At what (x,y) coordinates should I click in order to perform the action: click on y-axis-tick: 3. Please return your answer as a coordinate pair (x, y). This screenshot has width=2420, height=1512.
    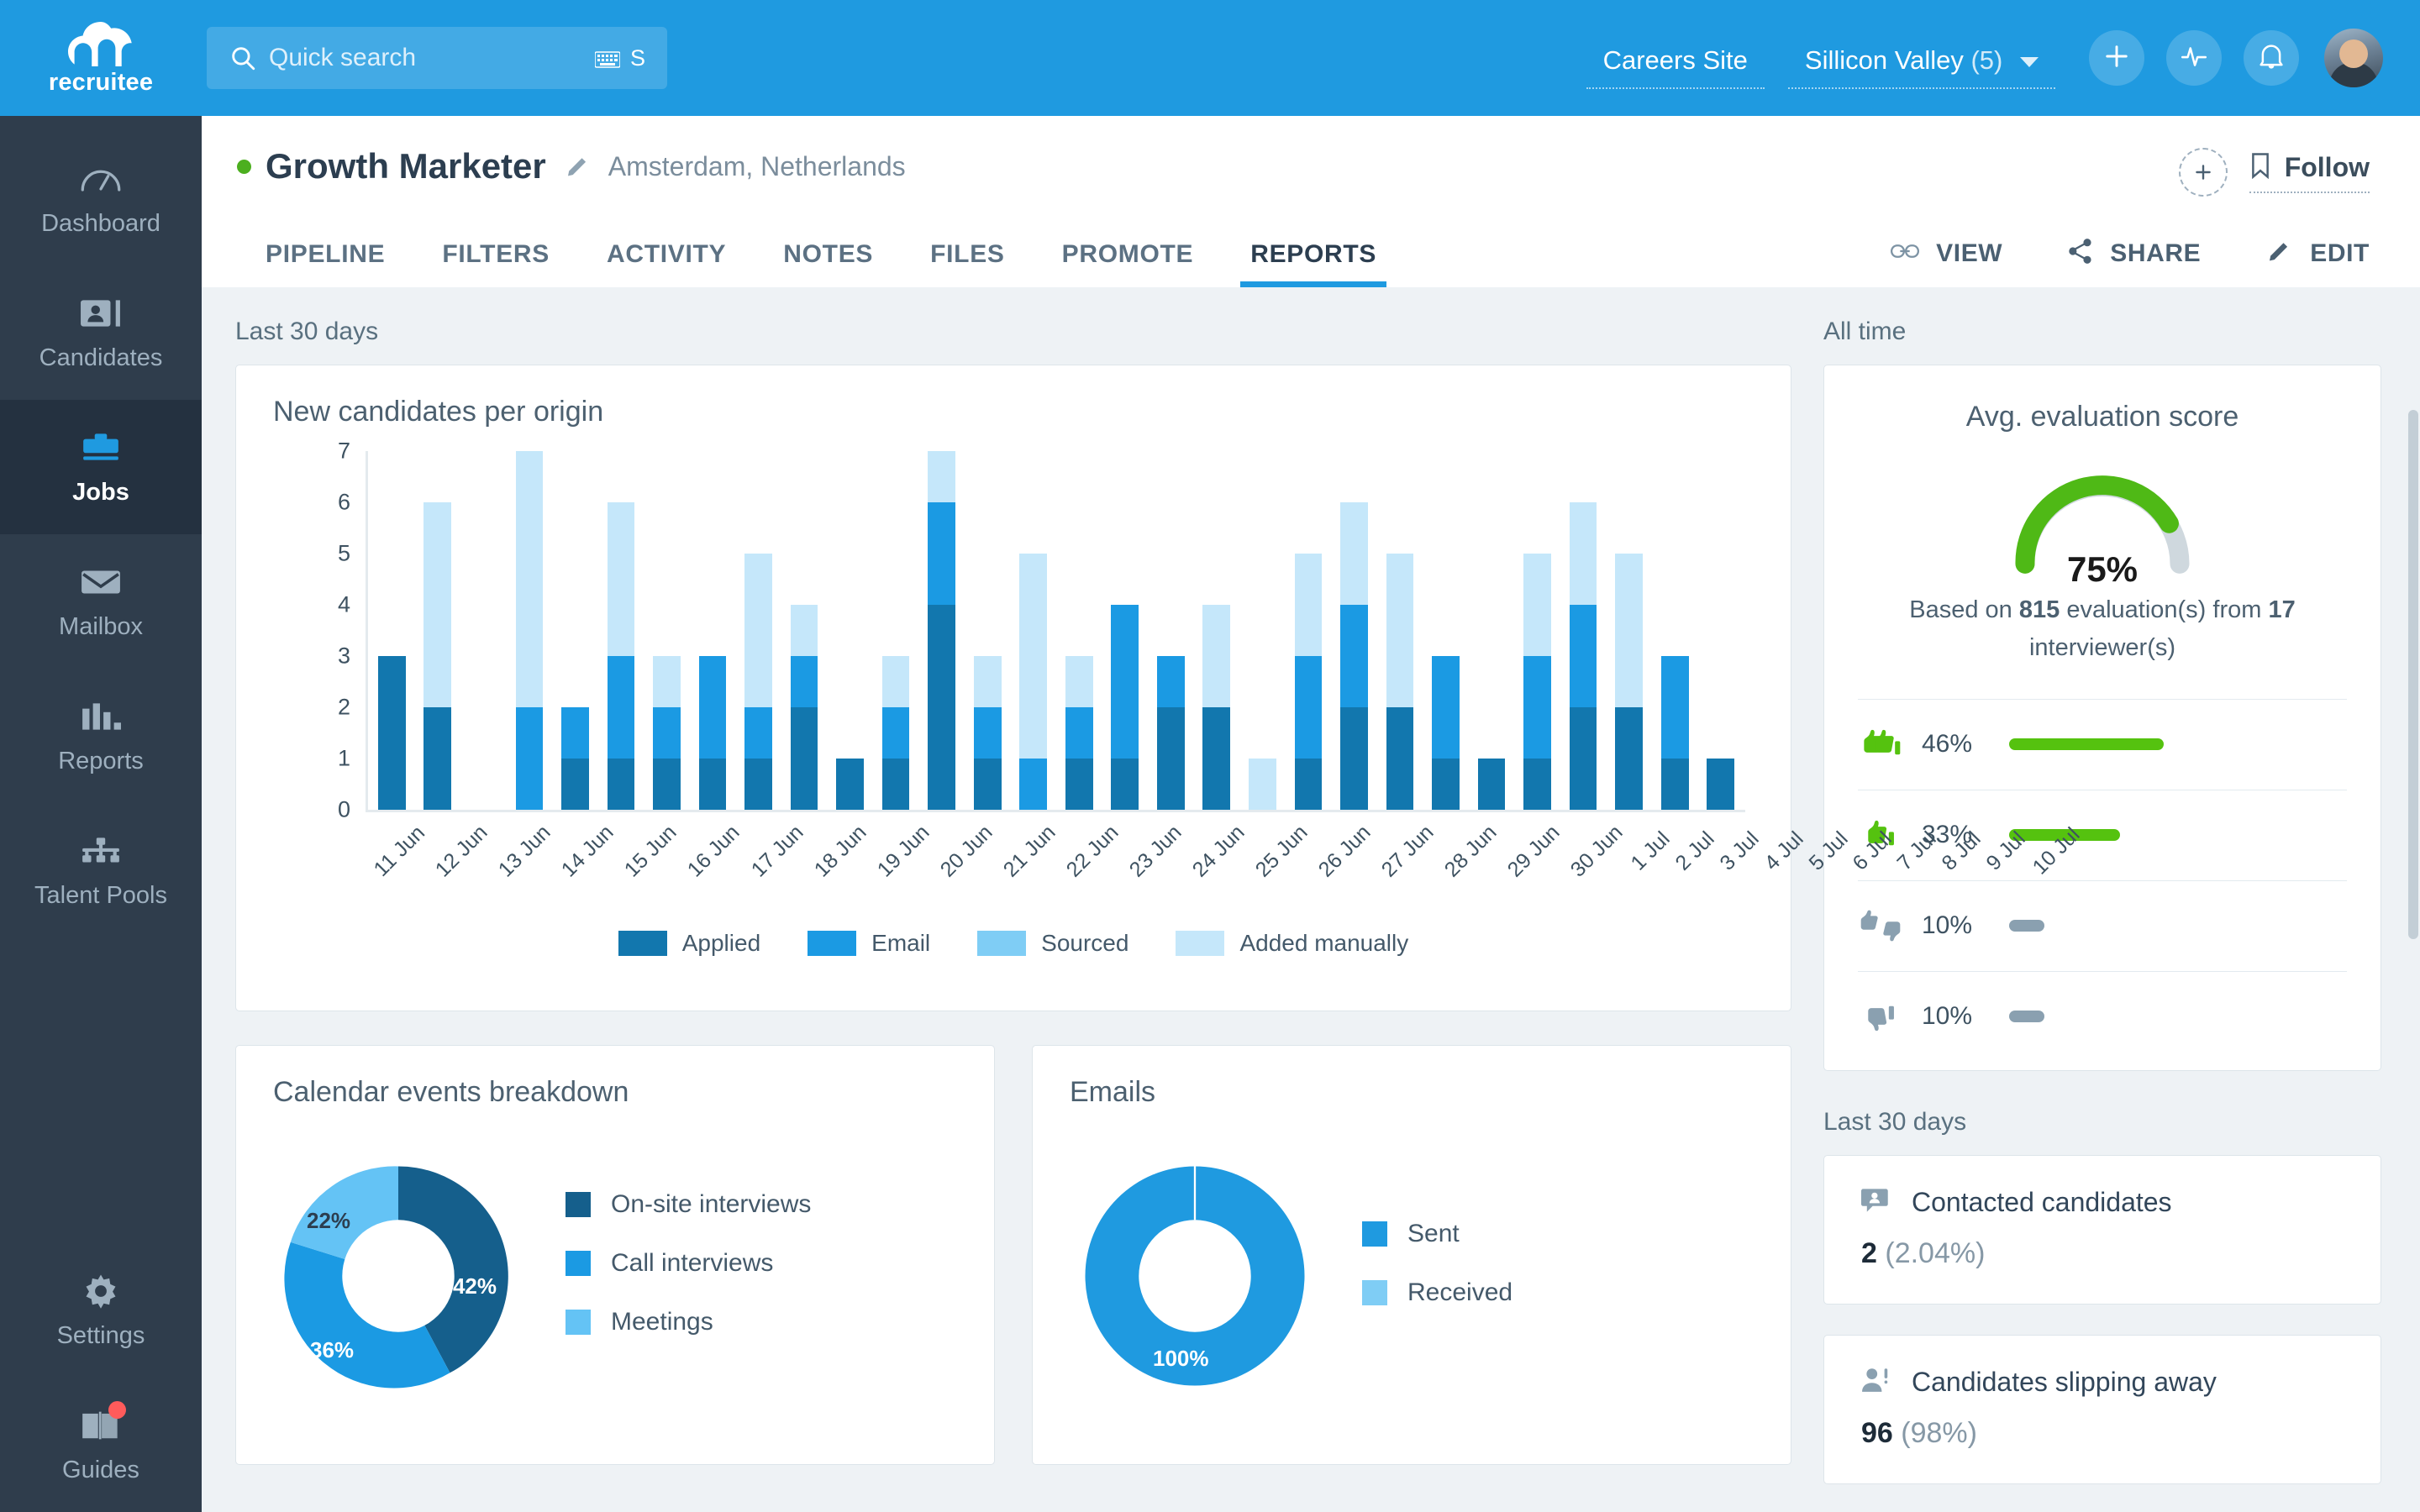
    Looking at the image, I should click on (344, 656).